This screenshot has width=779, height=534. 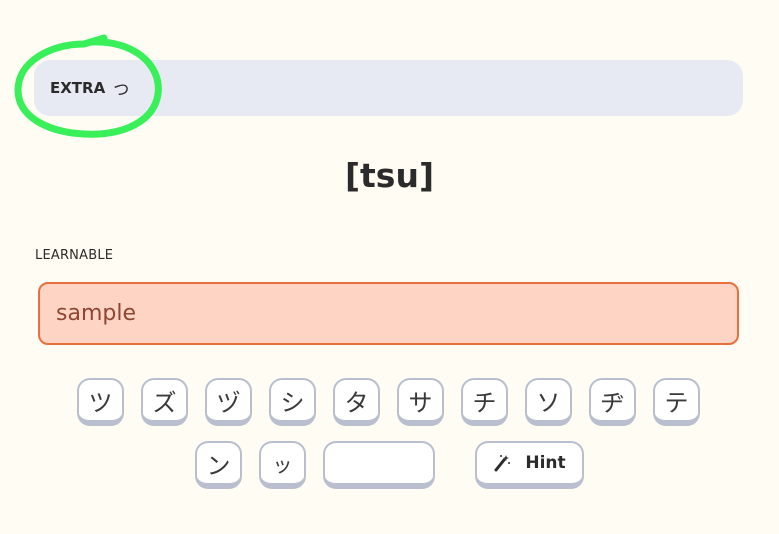 I want to click on romaji-heading: [tsu], so click(x=389, y=175).